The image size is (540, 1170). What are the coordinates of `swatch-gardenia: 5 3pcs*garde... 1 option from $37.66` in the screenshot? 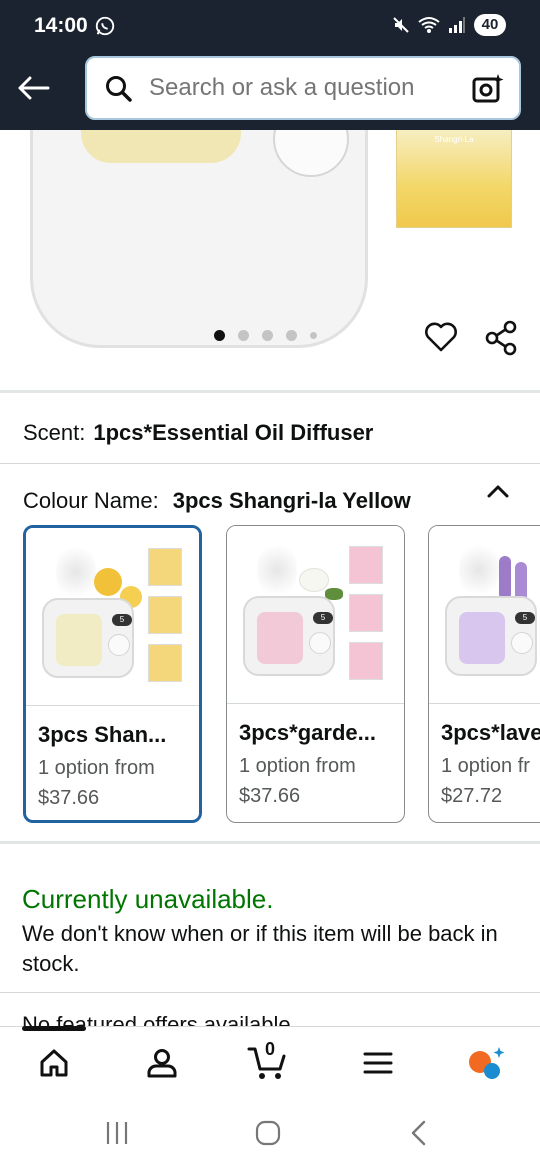 It's located at (315, 674).